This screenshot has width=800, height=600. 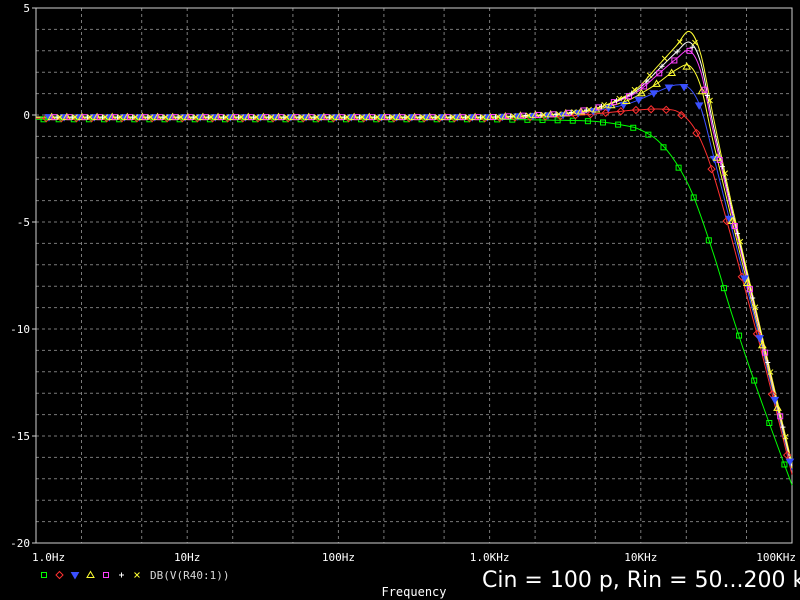 I want to click on y-tick-label: 0, so click(x=26, y=115).